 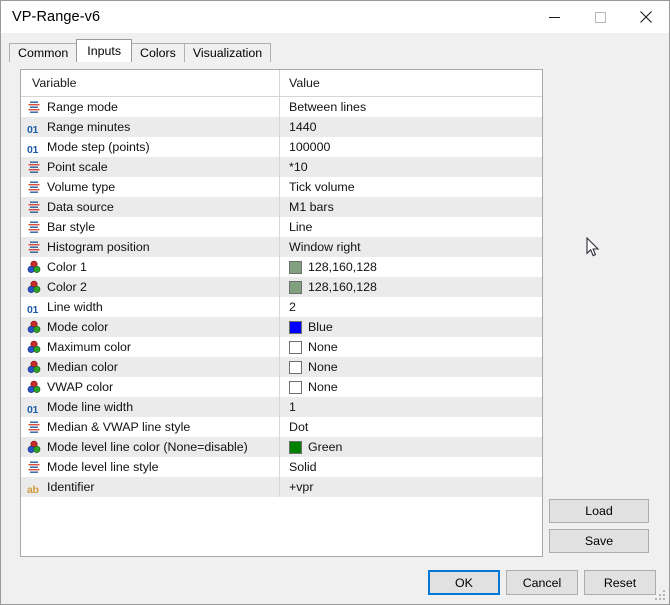 I want to click on value-label: +vpr, so click(x=301, y=487).